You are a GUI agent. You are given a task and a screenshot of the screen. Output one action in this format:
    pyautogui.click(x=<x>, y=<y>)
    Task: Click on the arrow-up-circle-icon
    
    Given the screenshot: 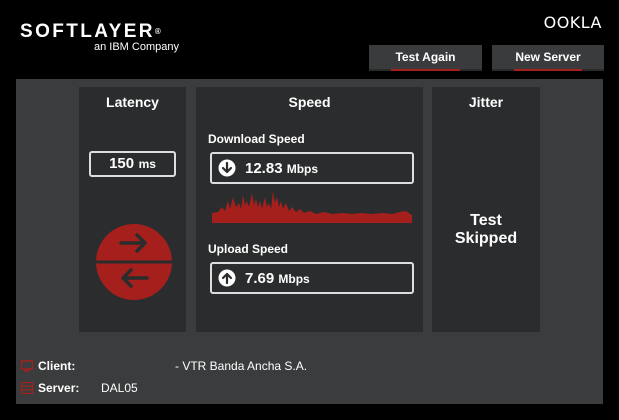 What is the action you would take?
    pyautogui.click(x=227, y=278)
    